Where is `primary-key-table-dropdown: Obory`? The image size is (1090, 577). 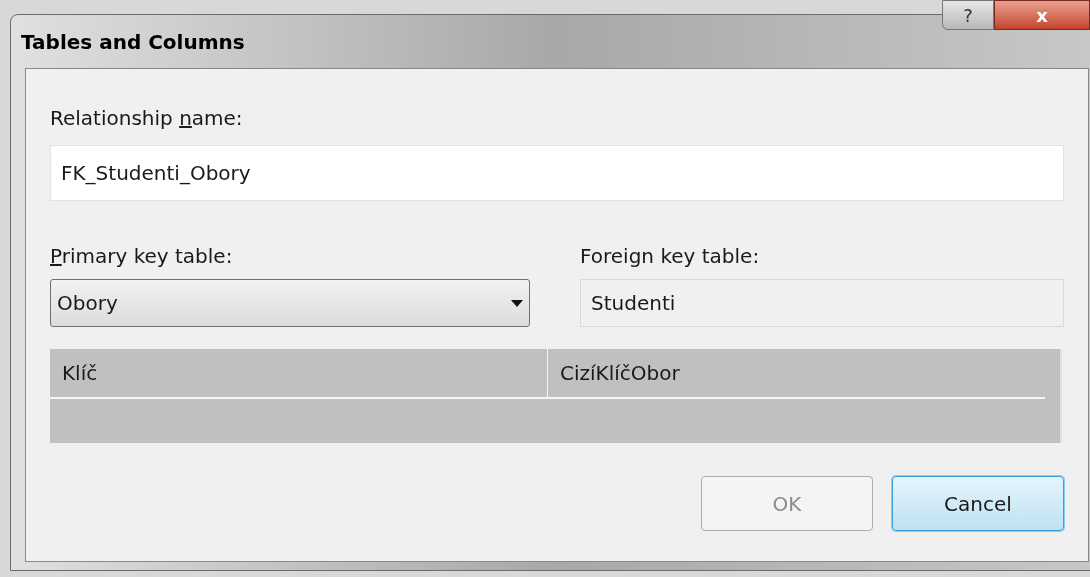
primary-key-table-dropdown: Obory is located at coordinates (290, 303).